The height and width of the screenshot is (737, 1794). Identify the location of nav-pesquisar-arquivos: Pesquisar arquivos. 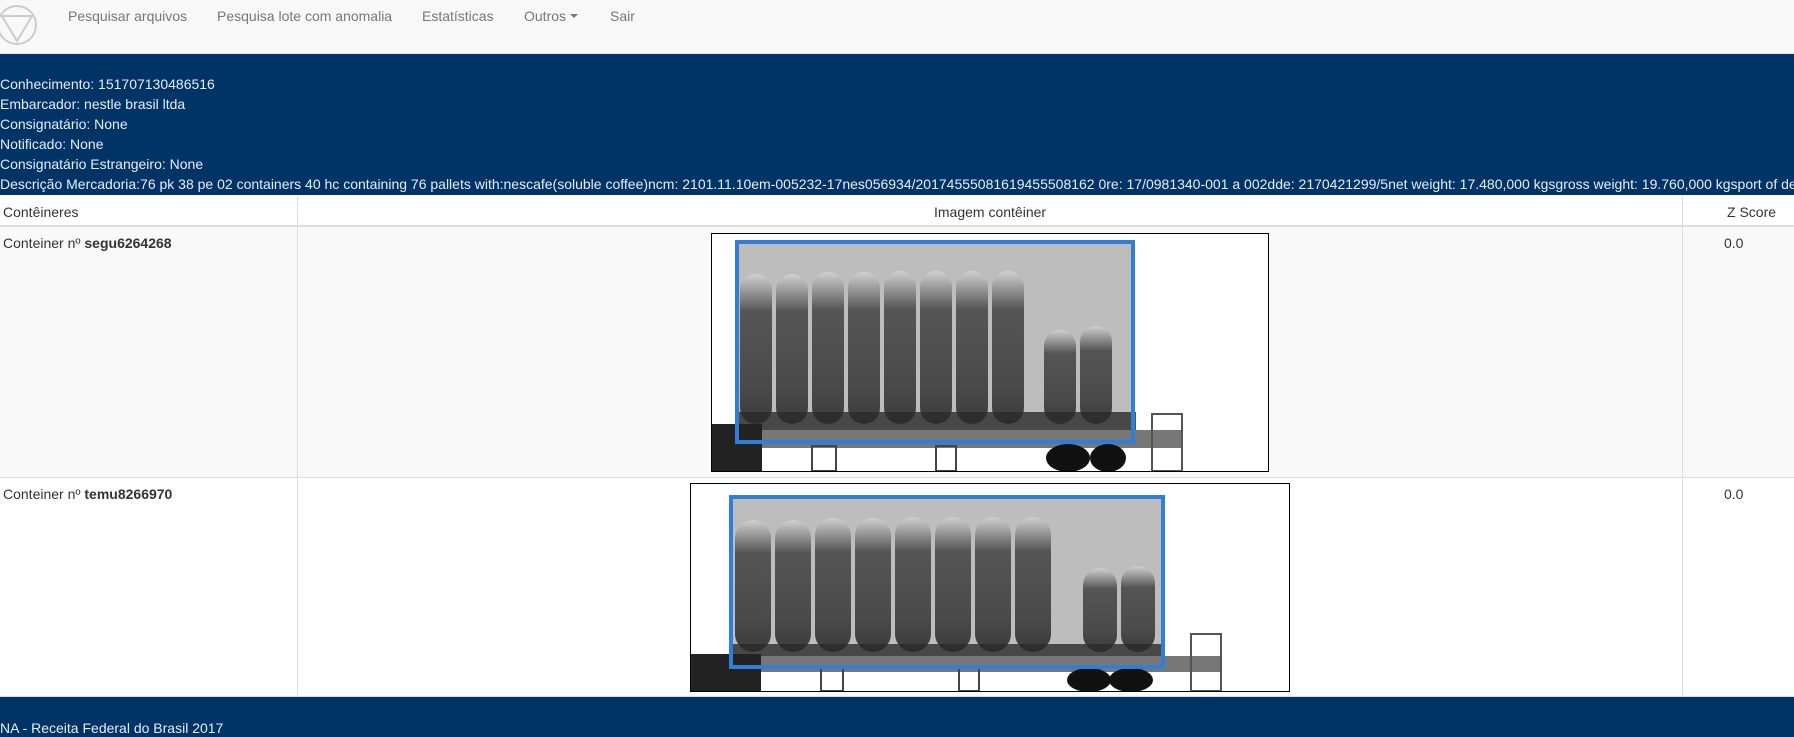
(127, 16).